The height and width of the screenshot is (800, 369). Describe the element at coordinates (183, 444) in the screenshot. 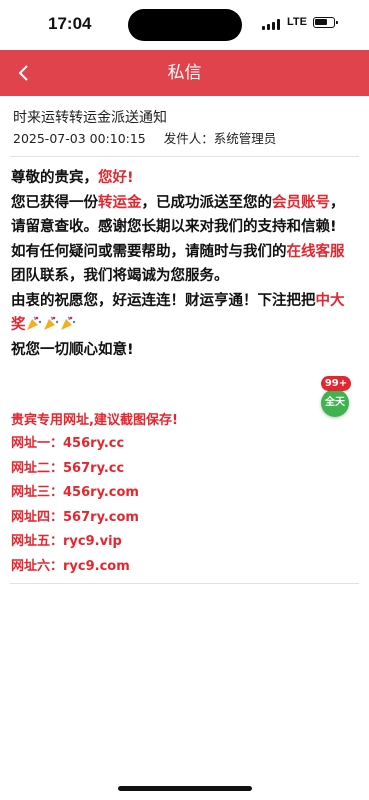

I see `link-row: 网址一：456ry.cc` at that location.